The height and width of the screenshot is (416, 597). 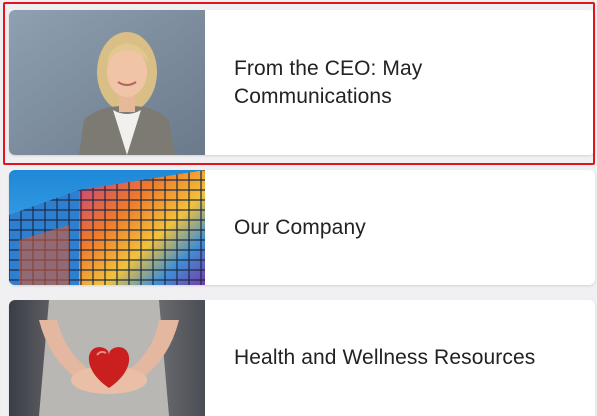 I want to click on card-title: From the CEO: May Communications, so click(x=328, y=82).